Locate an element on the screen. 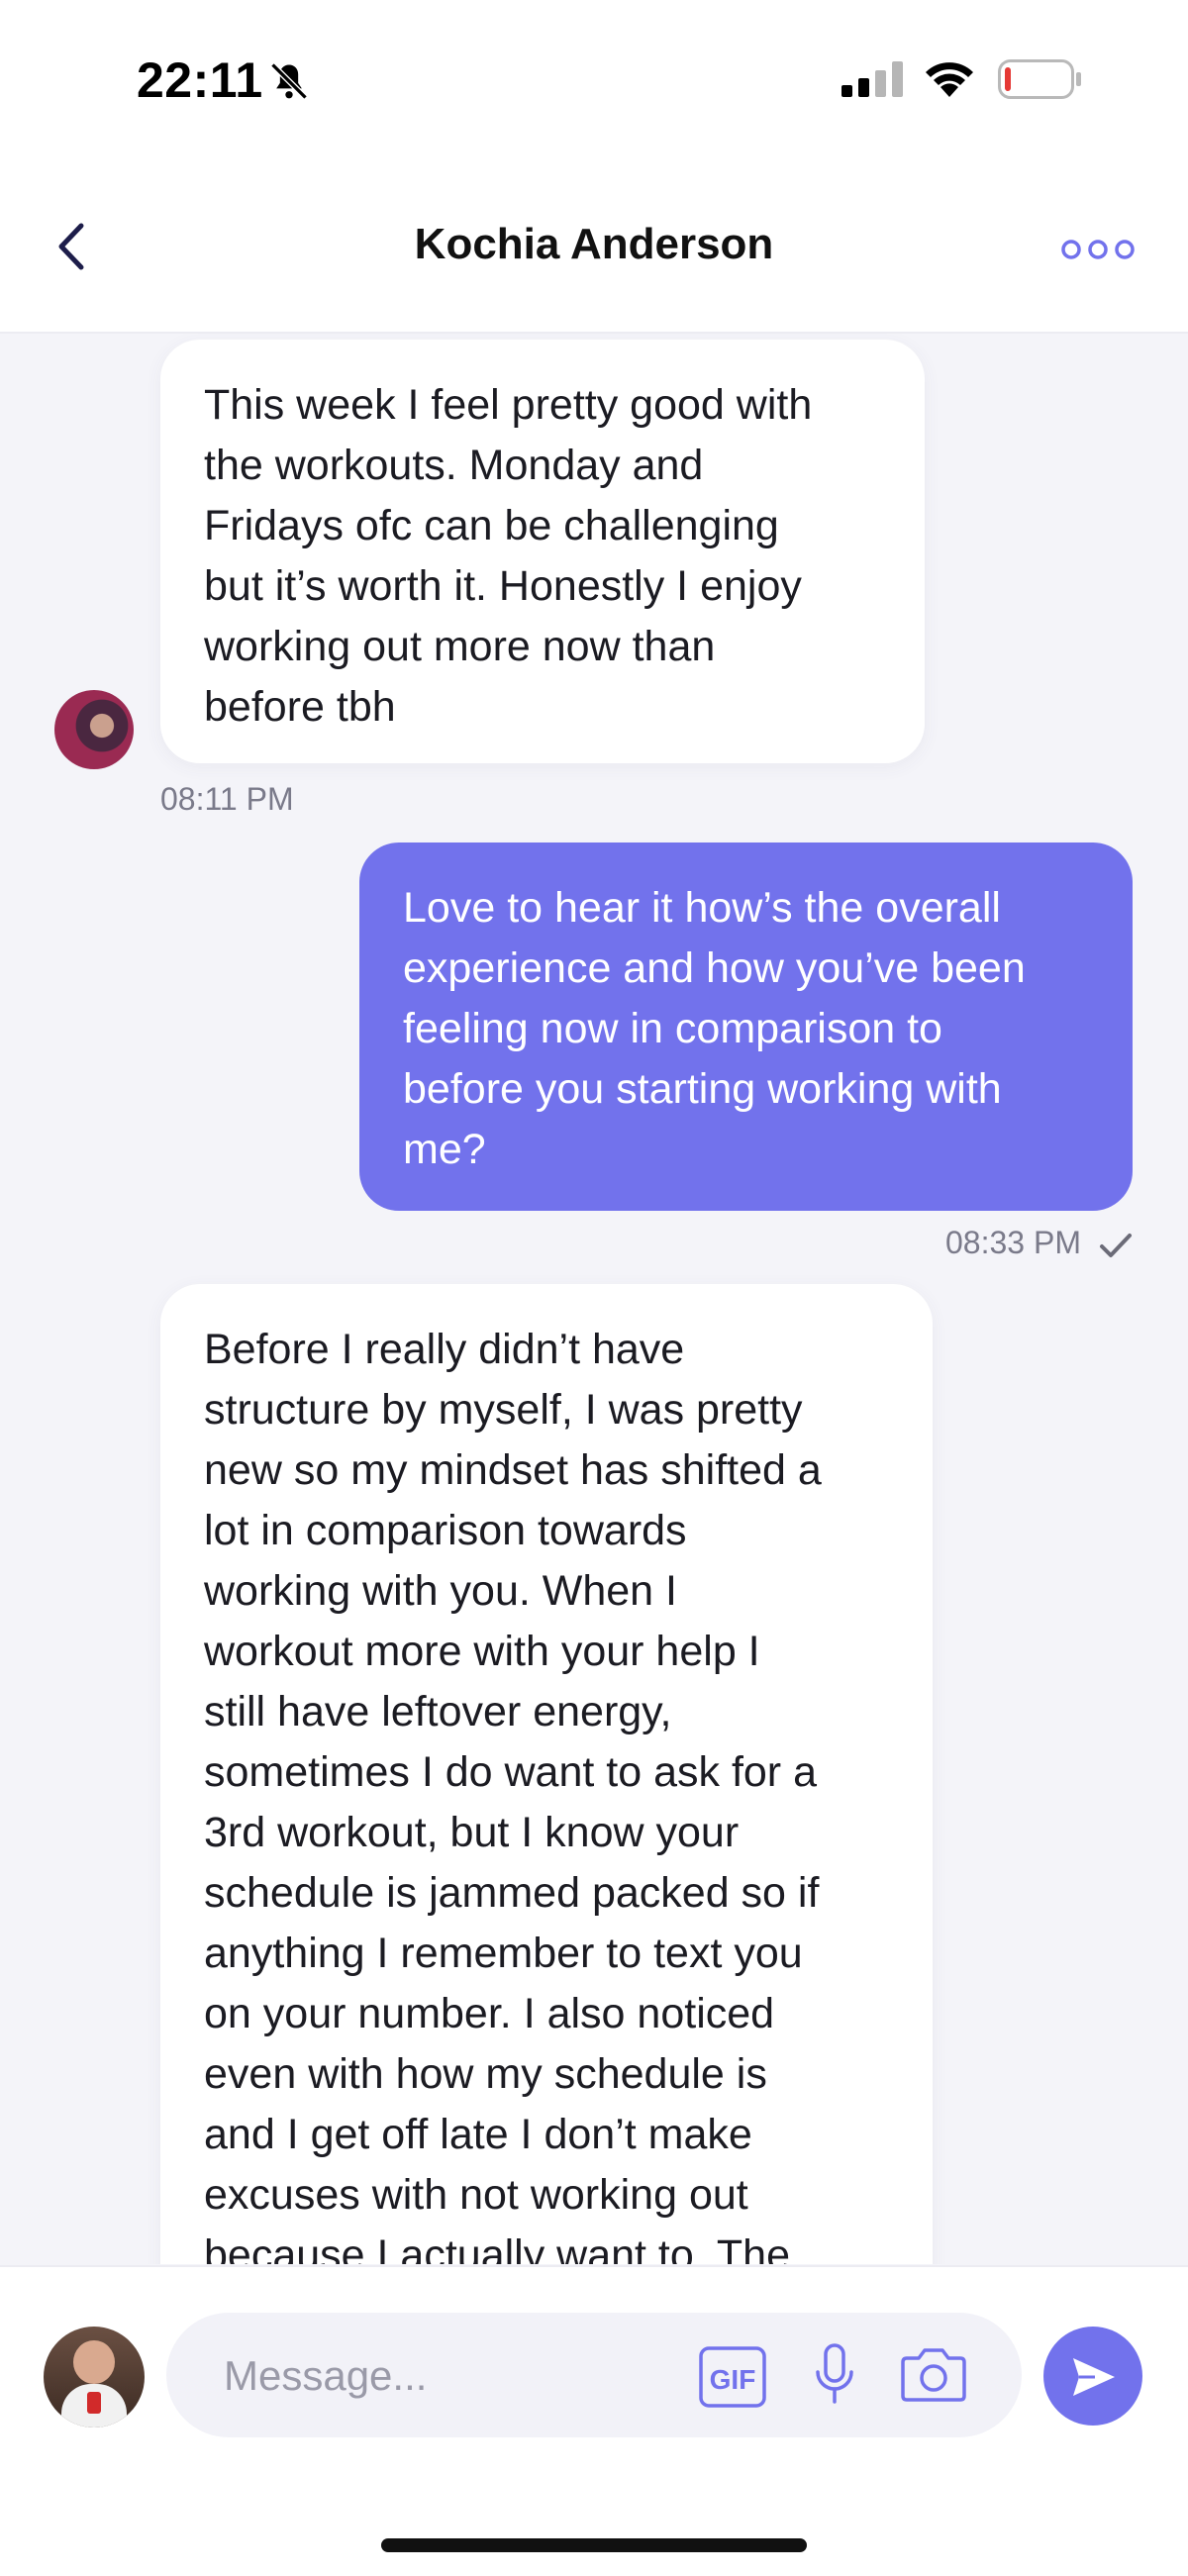 The height and width of the screenshot is (2576, 1188). message-input-container: GIF is located at coordinates (594, 2375).